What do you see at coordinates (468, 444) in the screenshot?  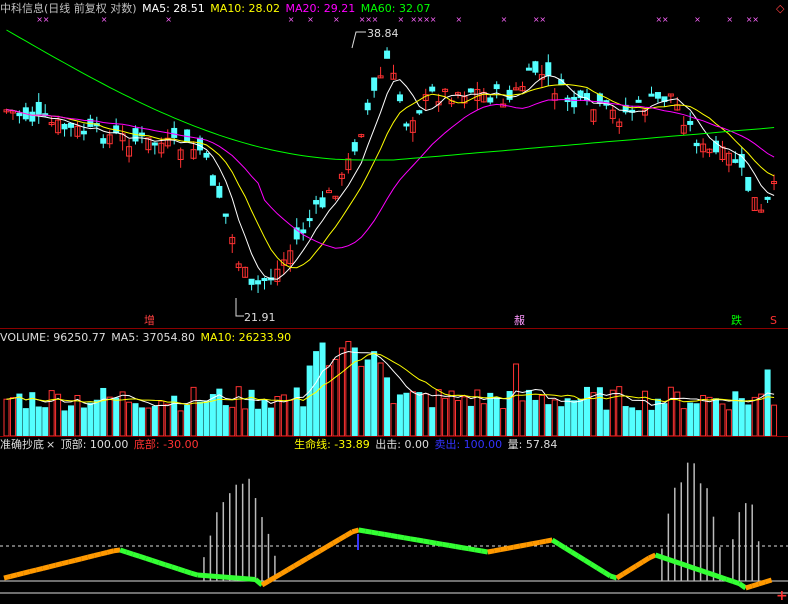 I see `legend-sell-out: 卖出: 100.00` at bounding box center [468, 444].